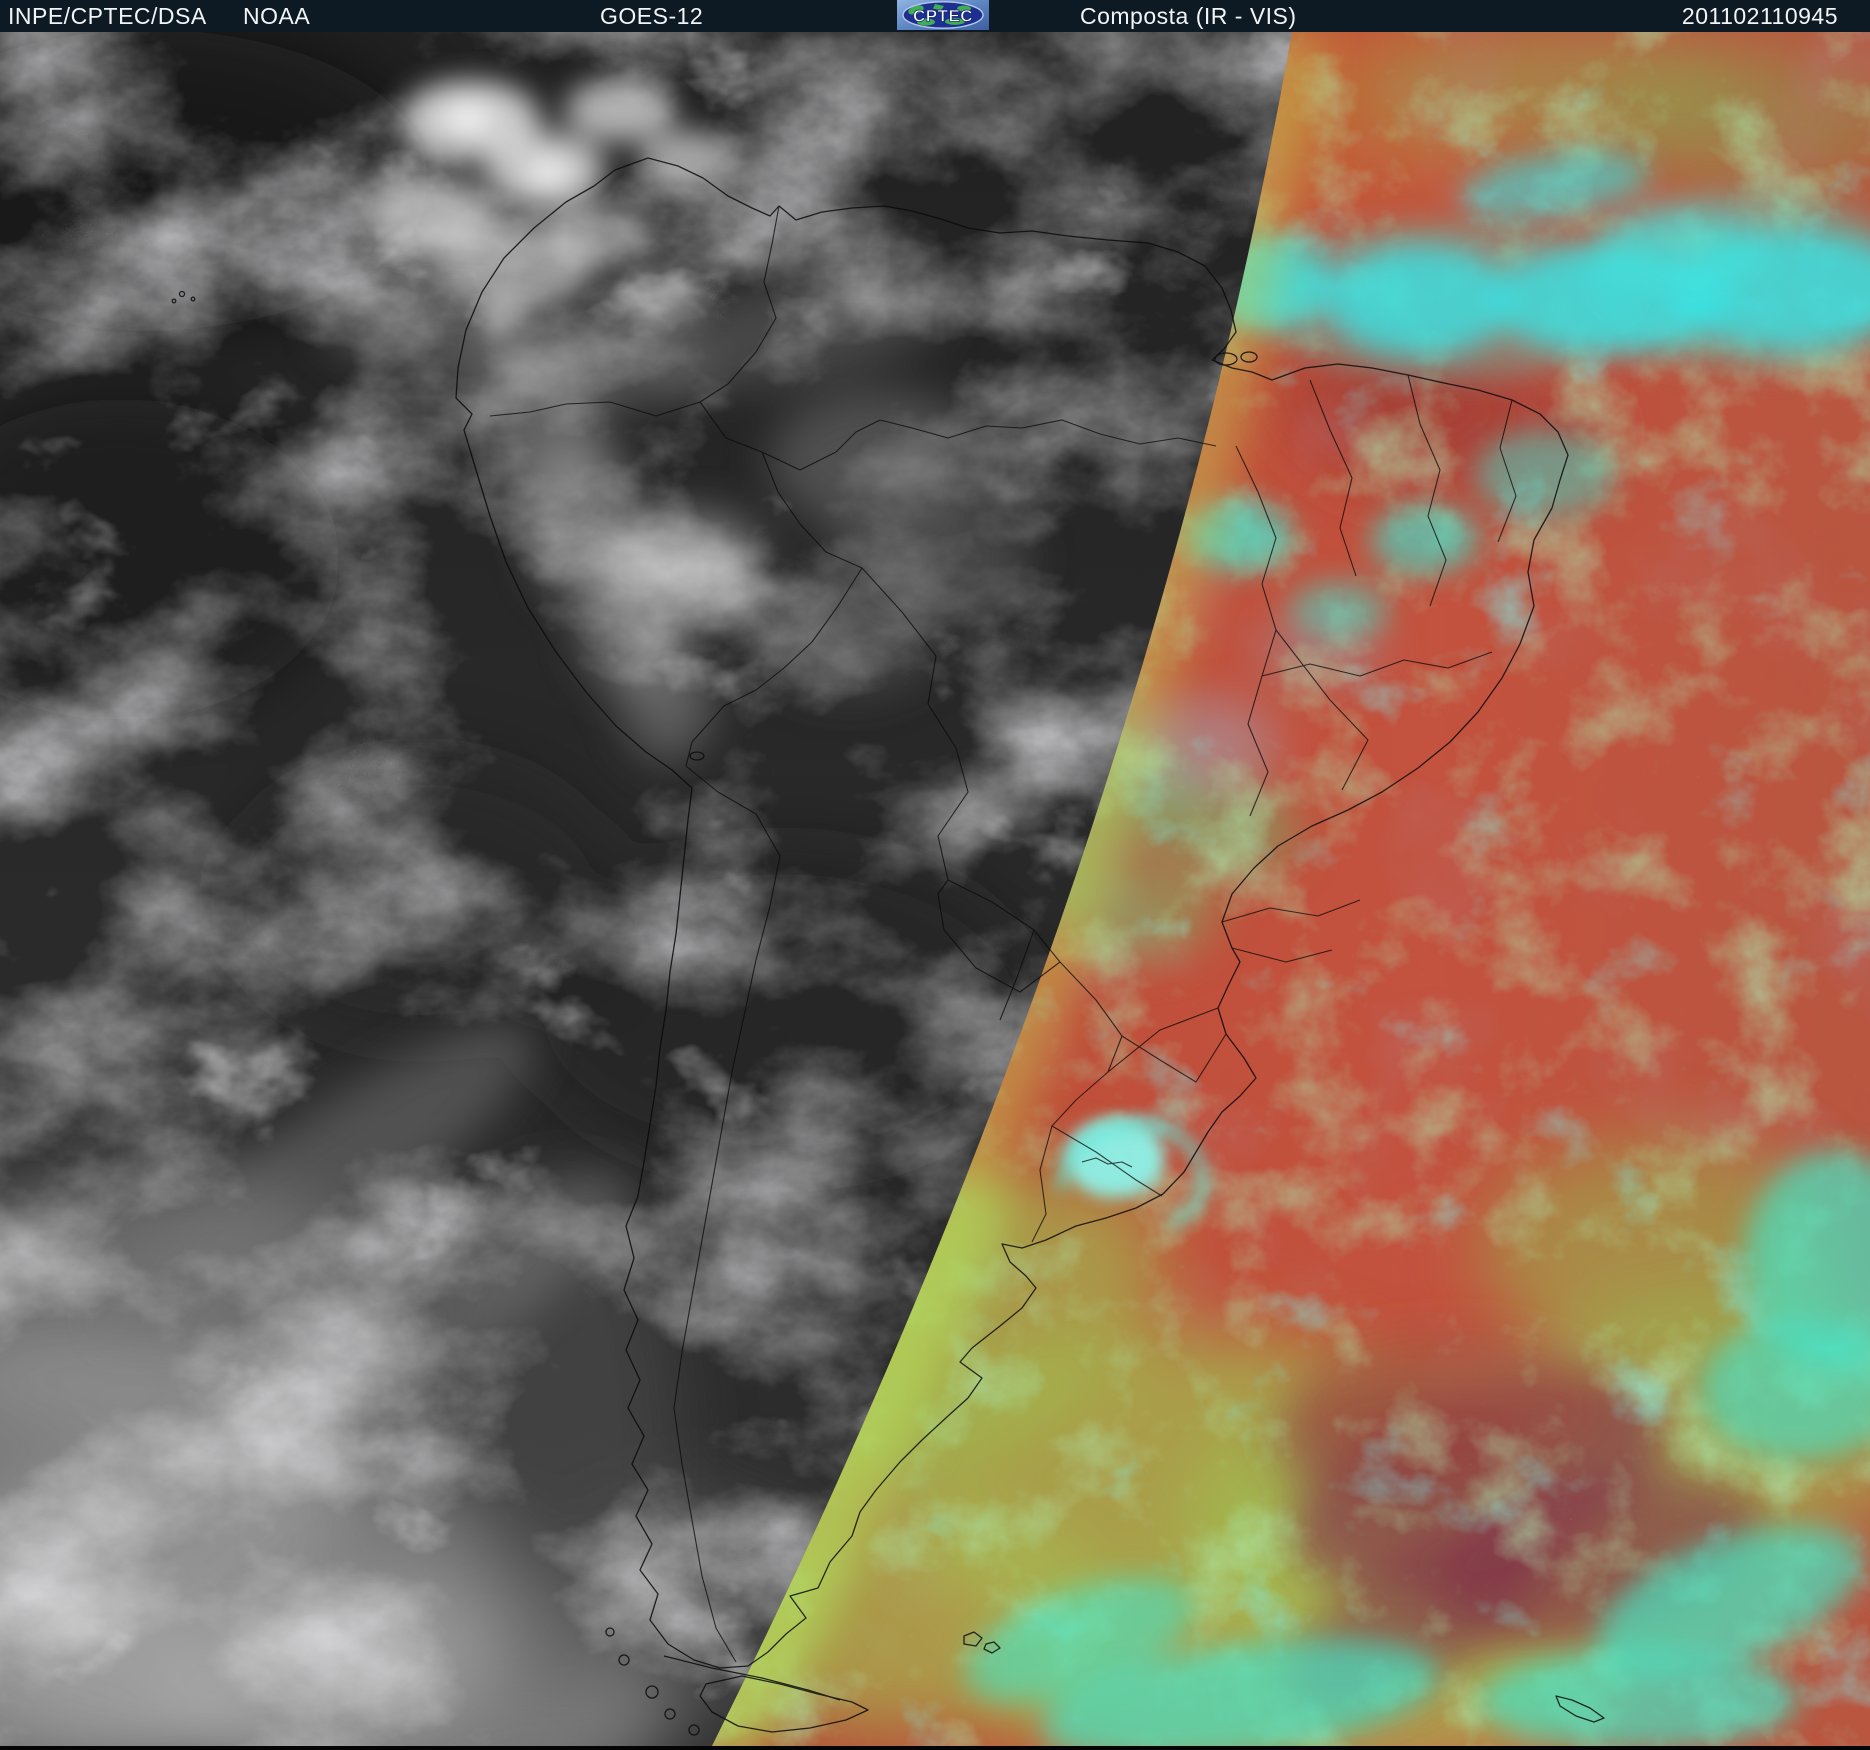 The image size is (1870, 1750). Describe the element at coordinates (277, 16) in the screenshot. I see `org-label: NOAA` at that location.